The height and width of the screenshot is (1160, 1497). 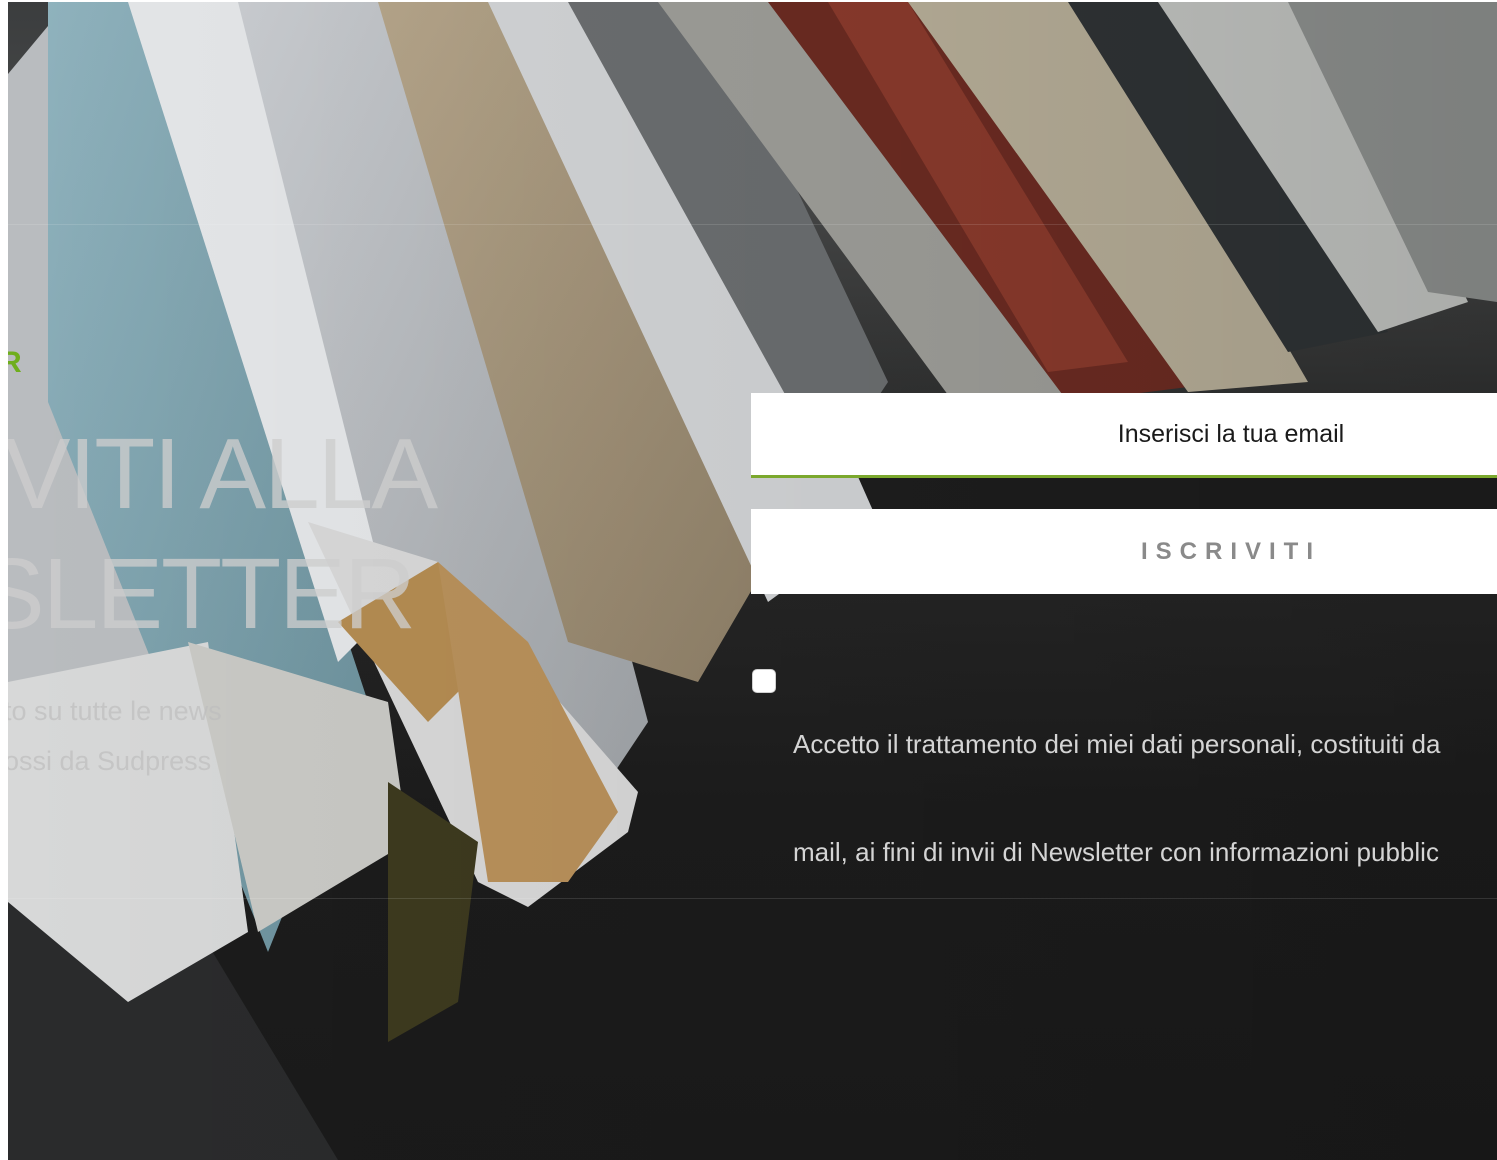 What do you see at coordinates (16, 362) in the screenshot?
I see `section-kicker: R` at bounding box center [16, 362].